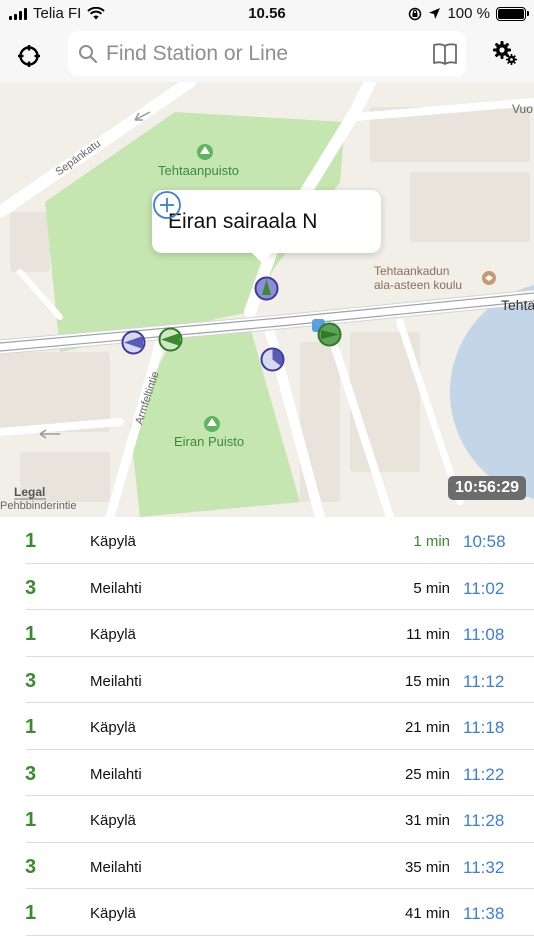  Describe the element at coordinates (170, 339) in the screenshot. I see `tram-stop-marker-west-green` at that location.